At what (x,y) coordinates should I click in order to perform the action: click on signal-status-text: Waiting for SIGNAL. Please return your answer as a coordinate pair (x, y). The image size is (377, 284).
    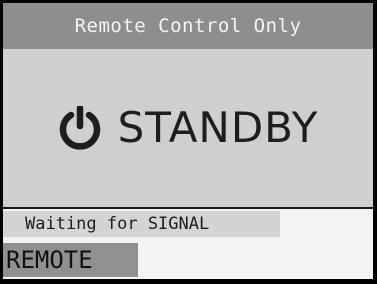
    Looking at the image, I should click on (141, 224).